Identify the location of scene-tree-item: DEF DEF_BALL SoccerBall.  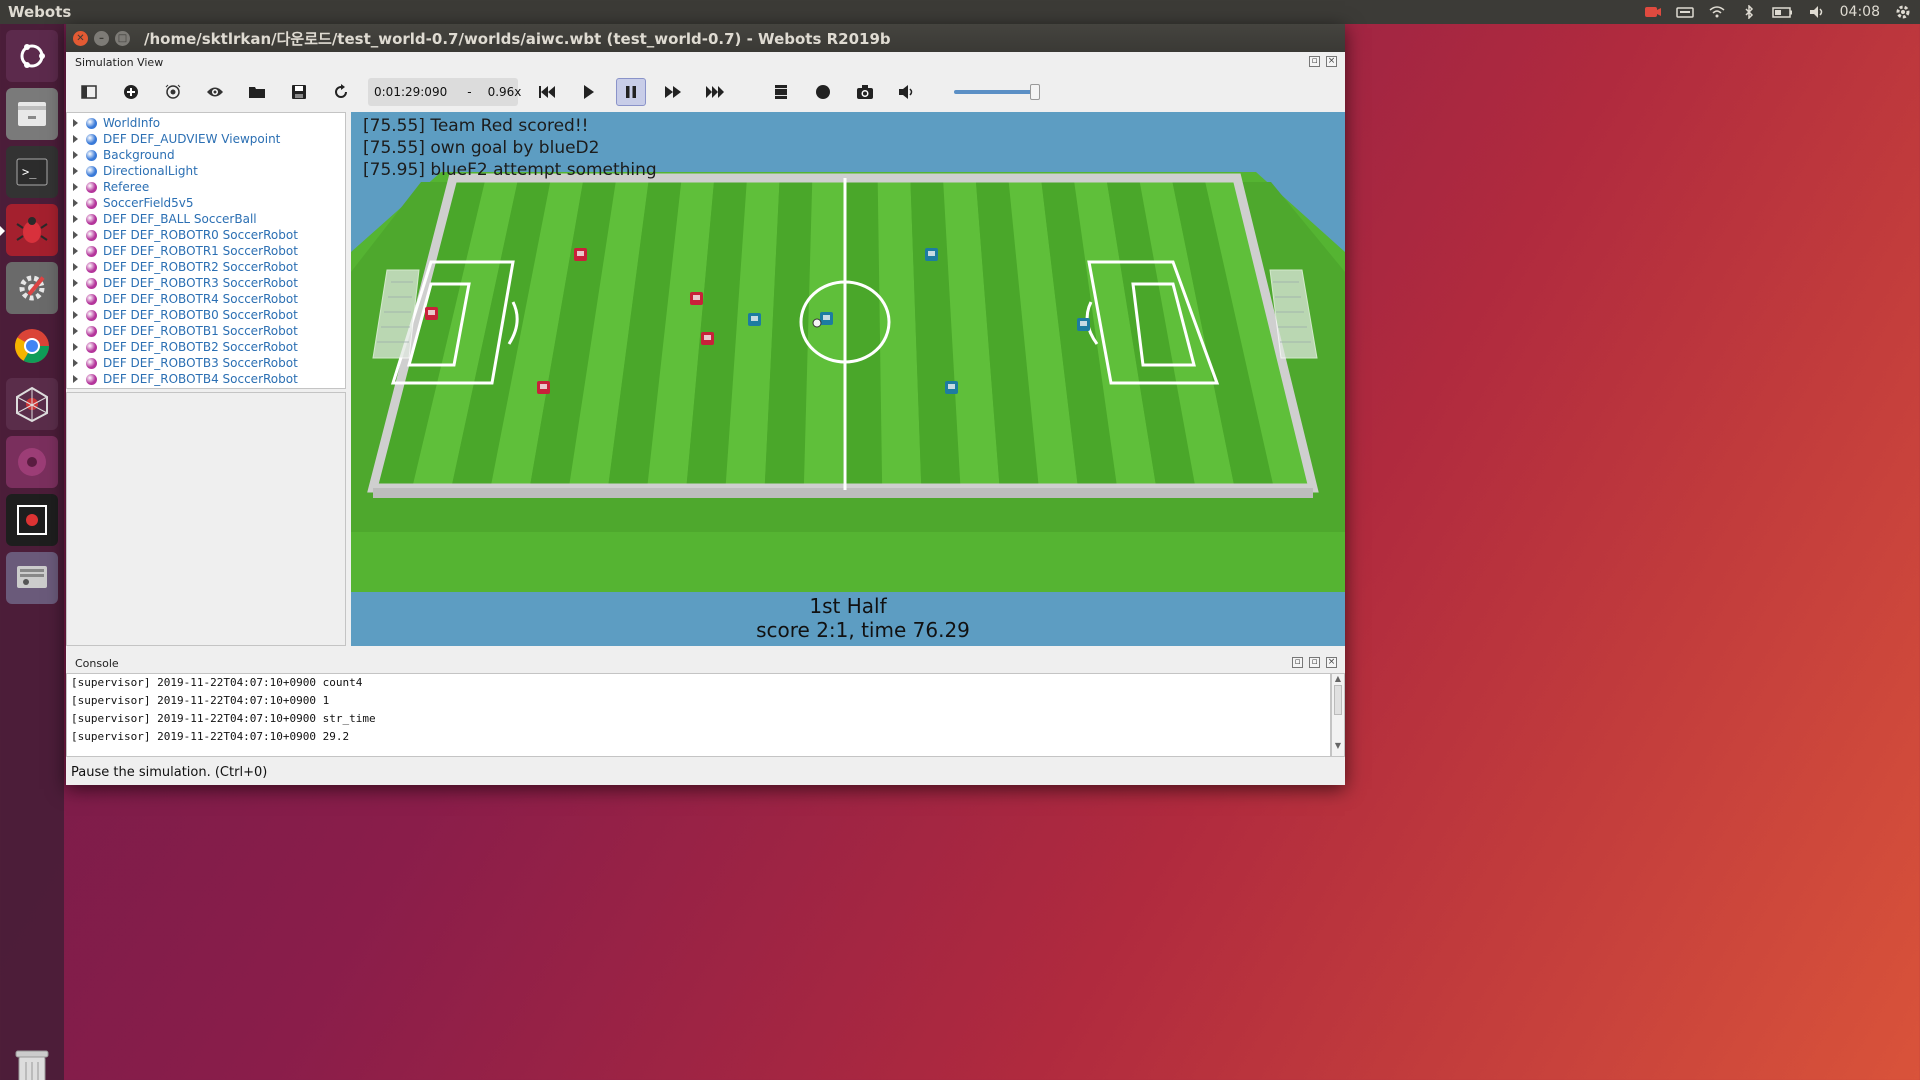
(206, 219).